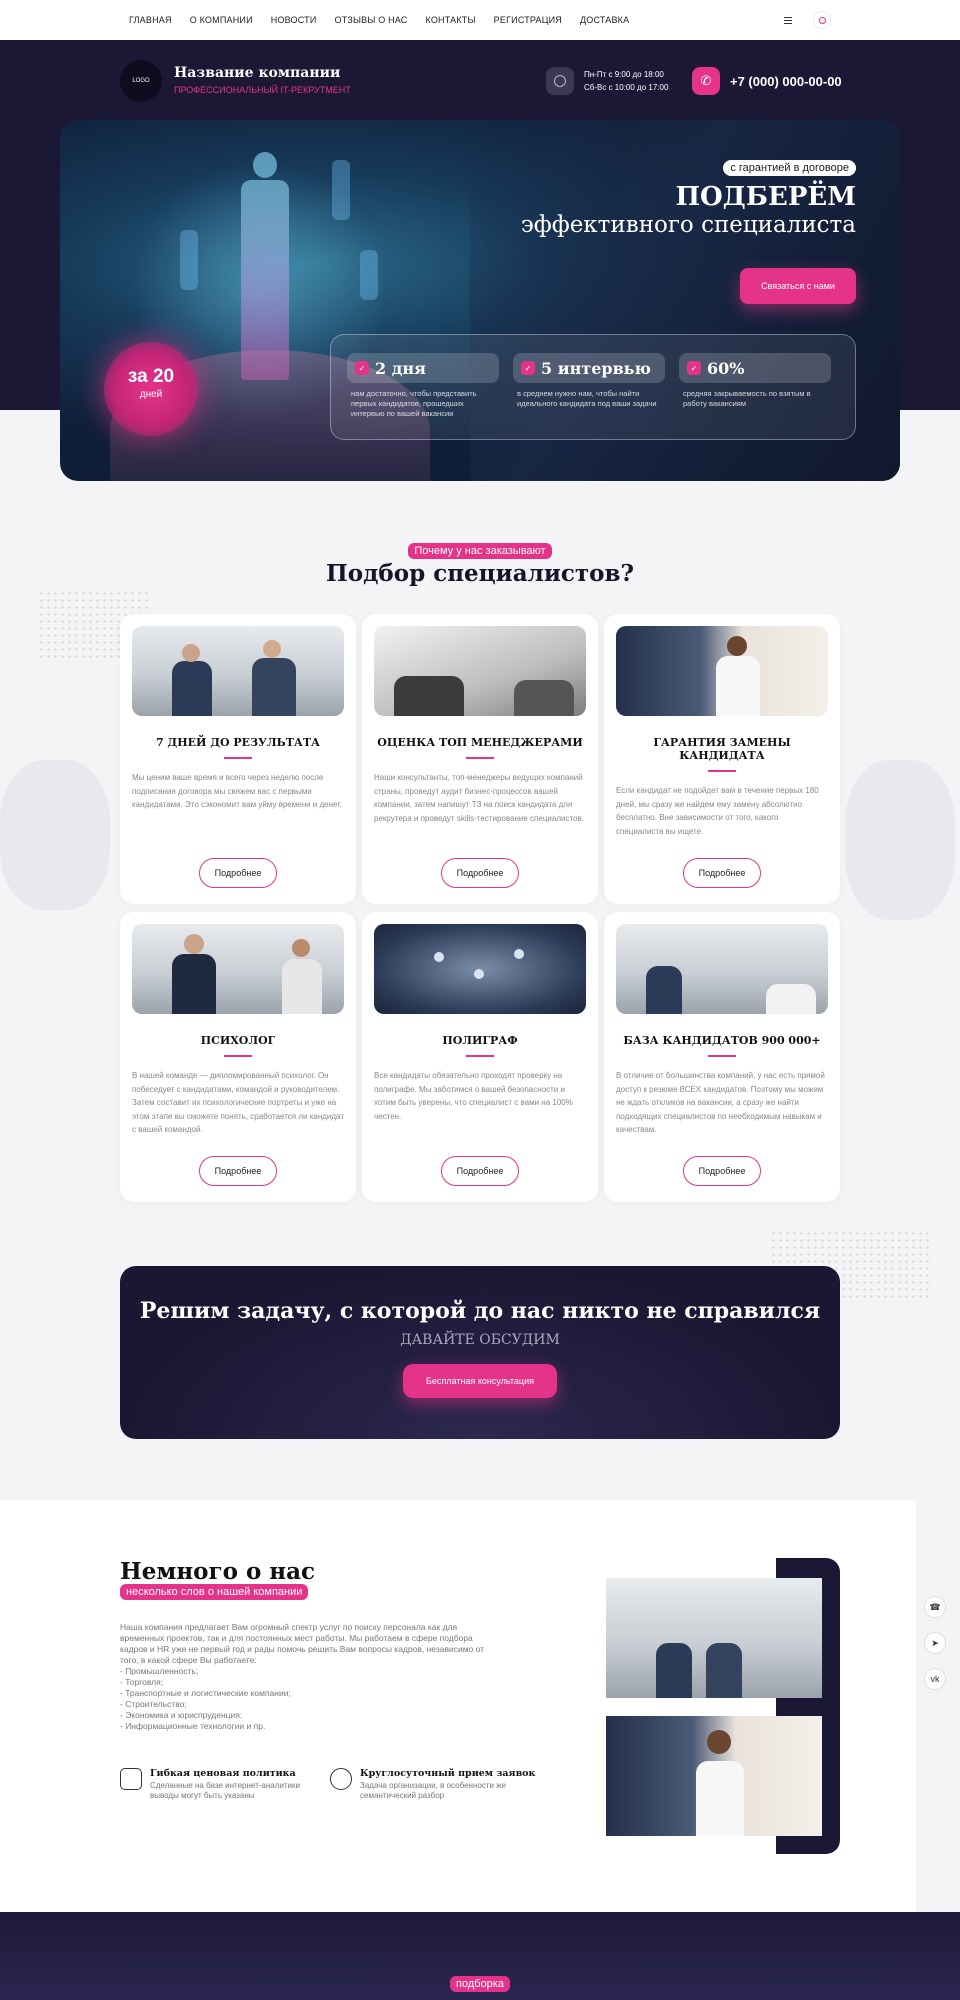  I want to click on contact-us-button: Связаться с нами, so click(798, 286).